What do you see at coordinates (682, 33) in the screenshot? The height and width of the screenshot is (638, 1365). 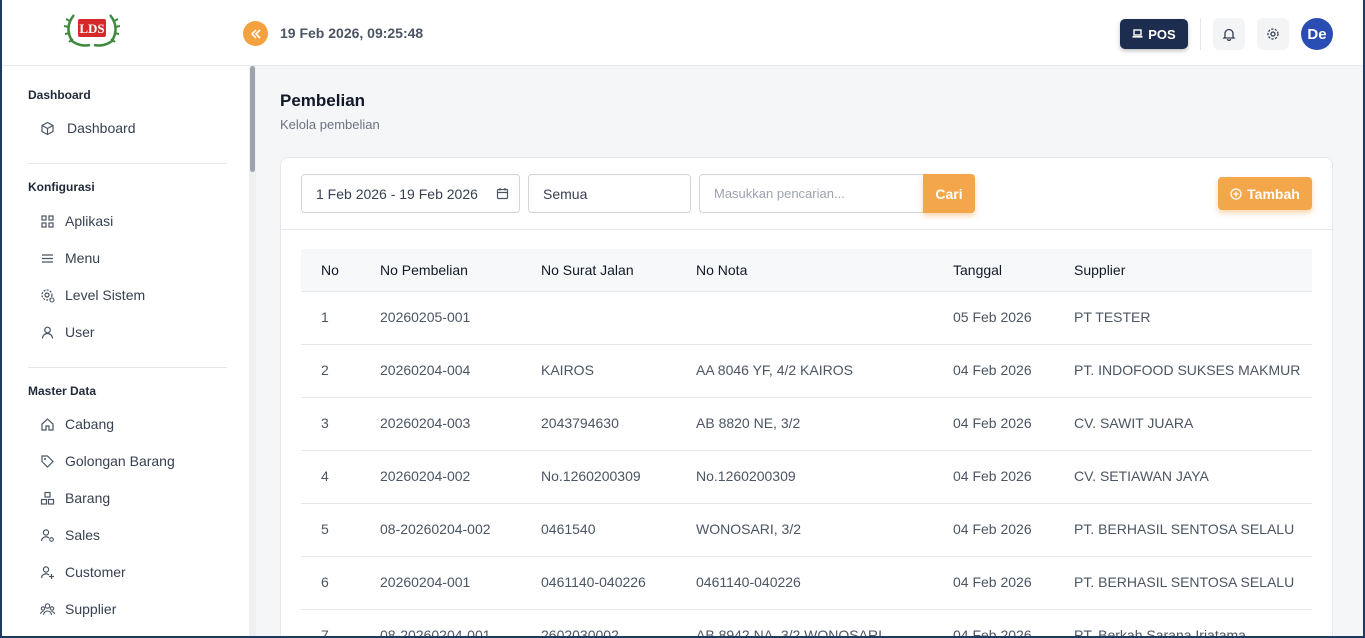 I see `top-header: LDS 19 Feb 2026, 09:25:48 POS De` at bounding box center [682, 33].